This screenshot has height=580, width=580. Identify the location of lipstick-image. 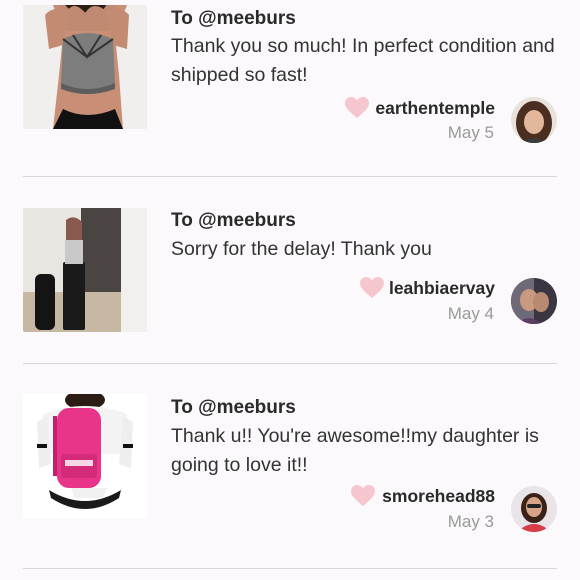
(85, 270).